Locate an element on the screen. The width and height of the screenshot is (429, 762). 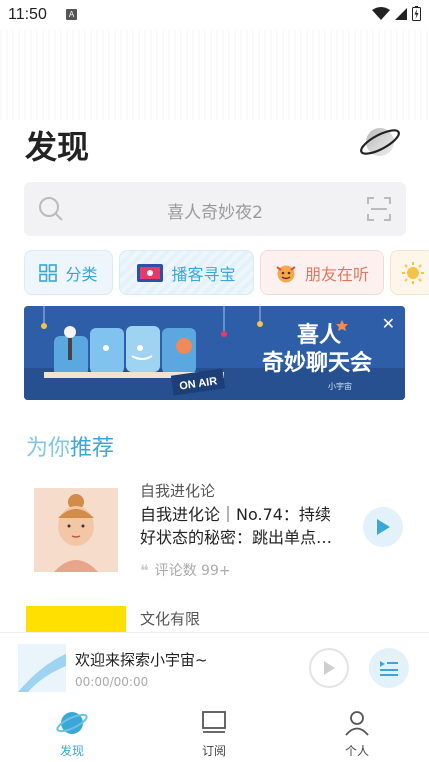
mini-player: 欢迎来探索小宇宙~ 00:00/00:00 is located at coordinates (214, 666).